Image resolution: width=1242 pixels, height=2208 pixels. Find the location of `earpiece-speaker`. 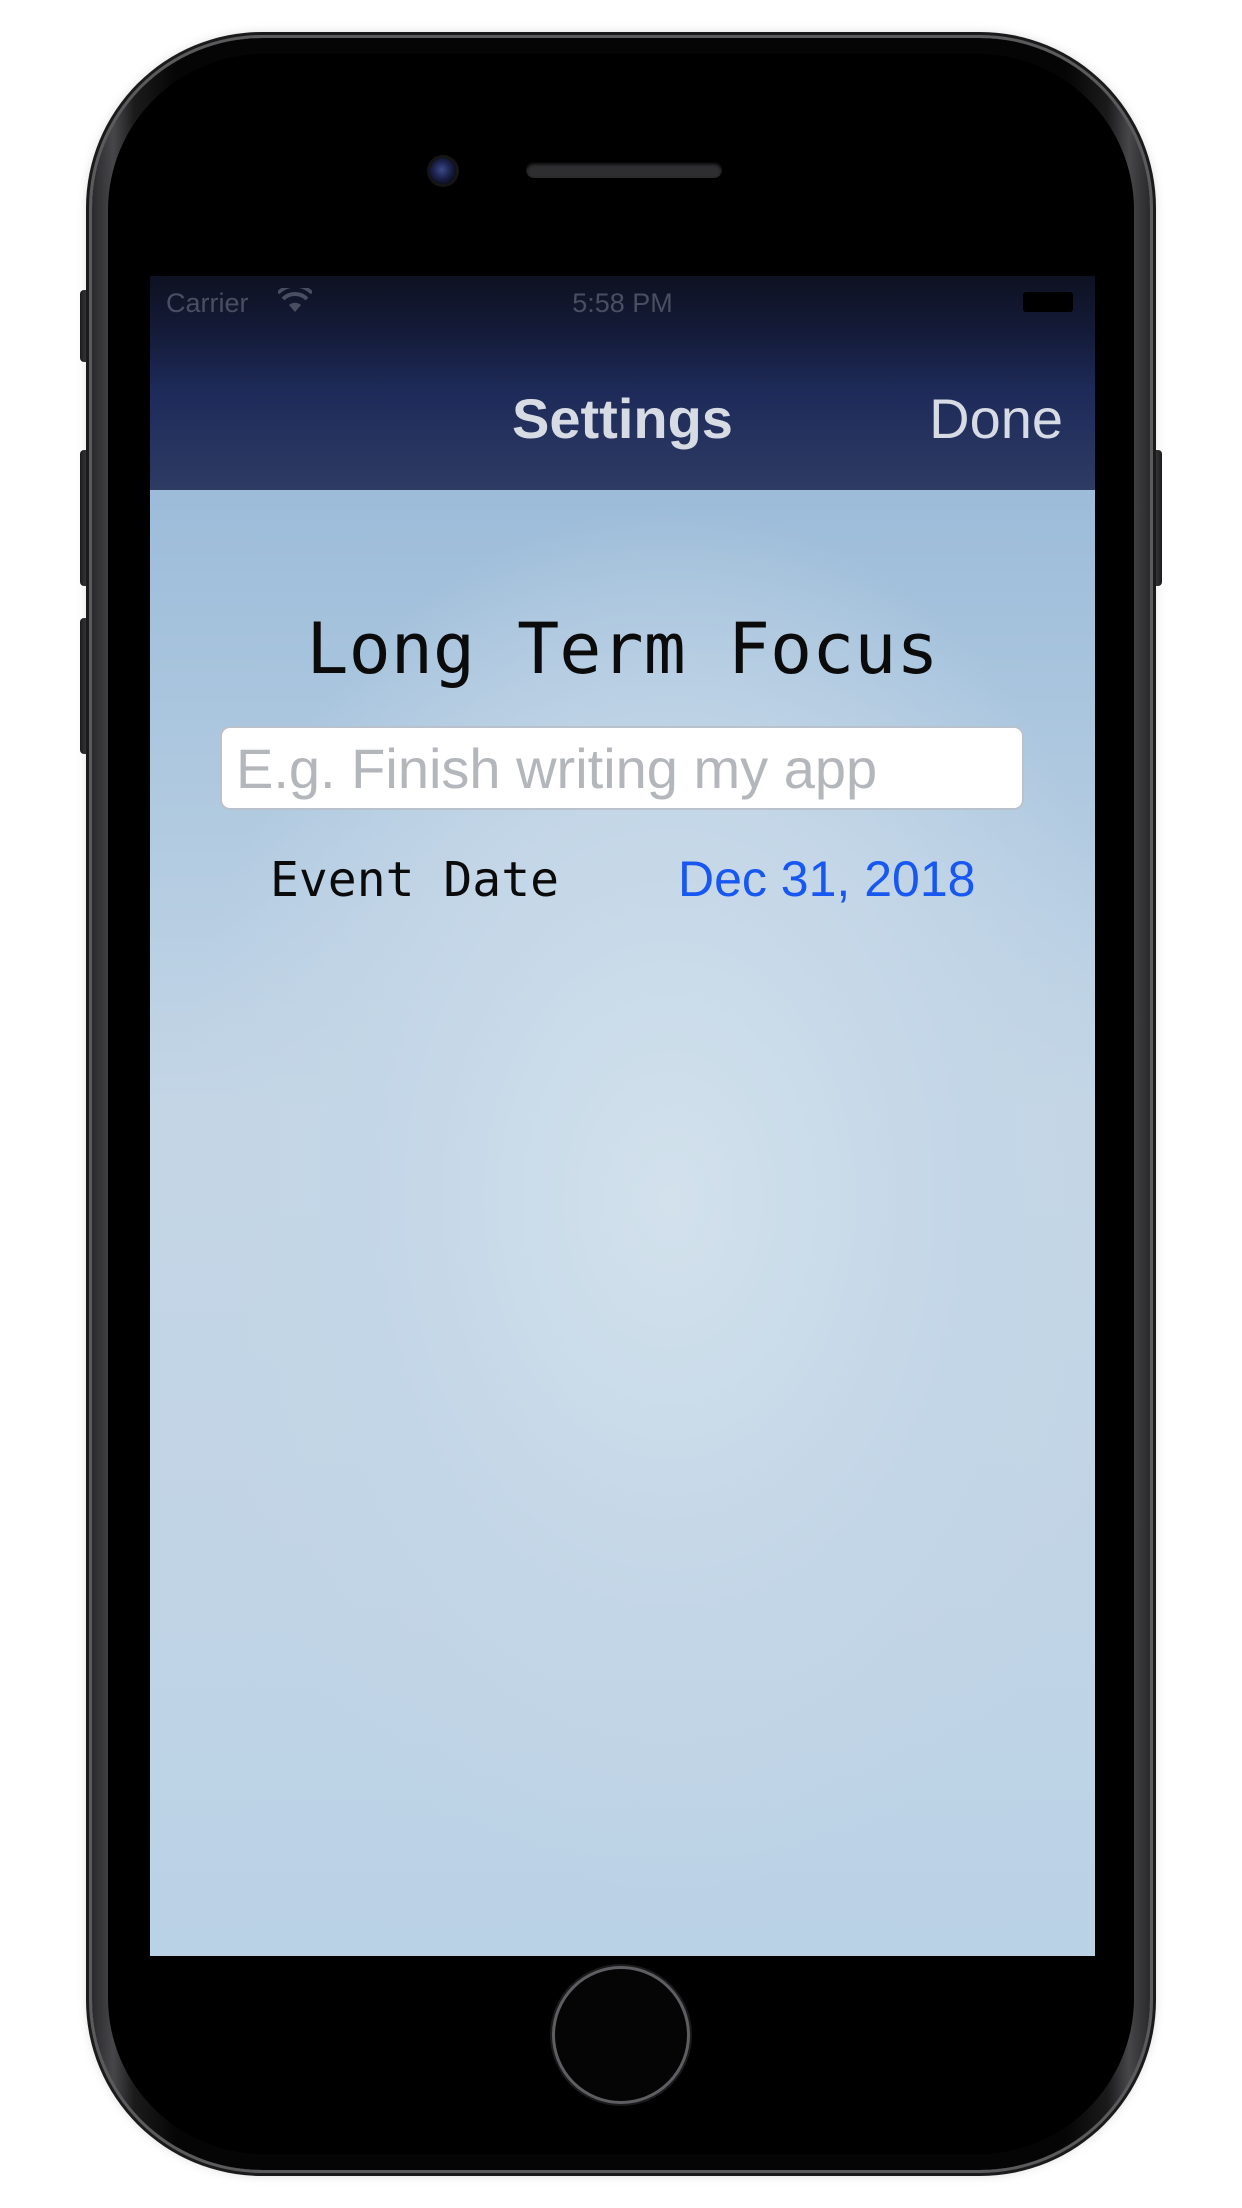

earpiece-speaker is located at coordinates (624, 170).